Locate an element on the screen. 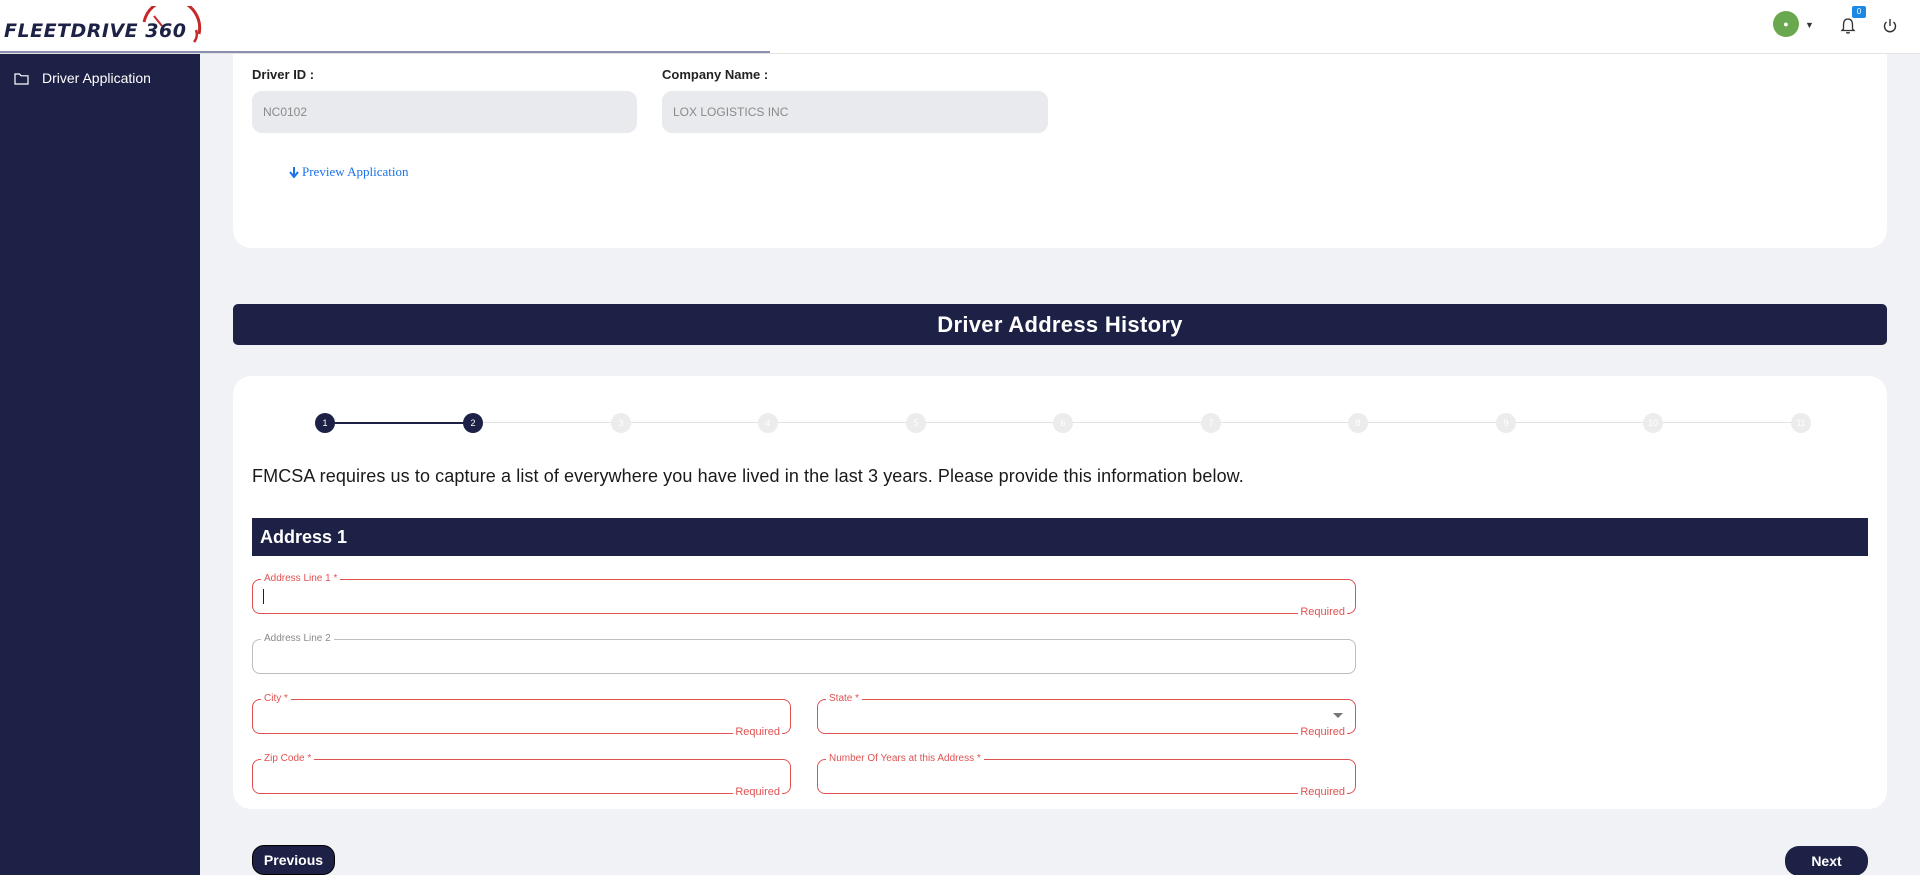 Image resolution: width=1920 pixels, height=875 pixels. avatar-symbol: ● is located at coordinates (1786, 24).